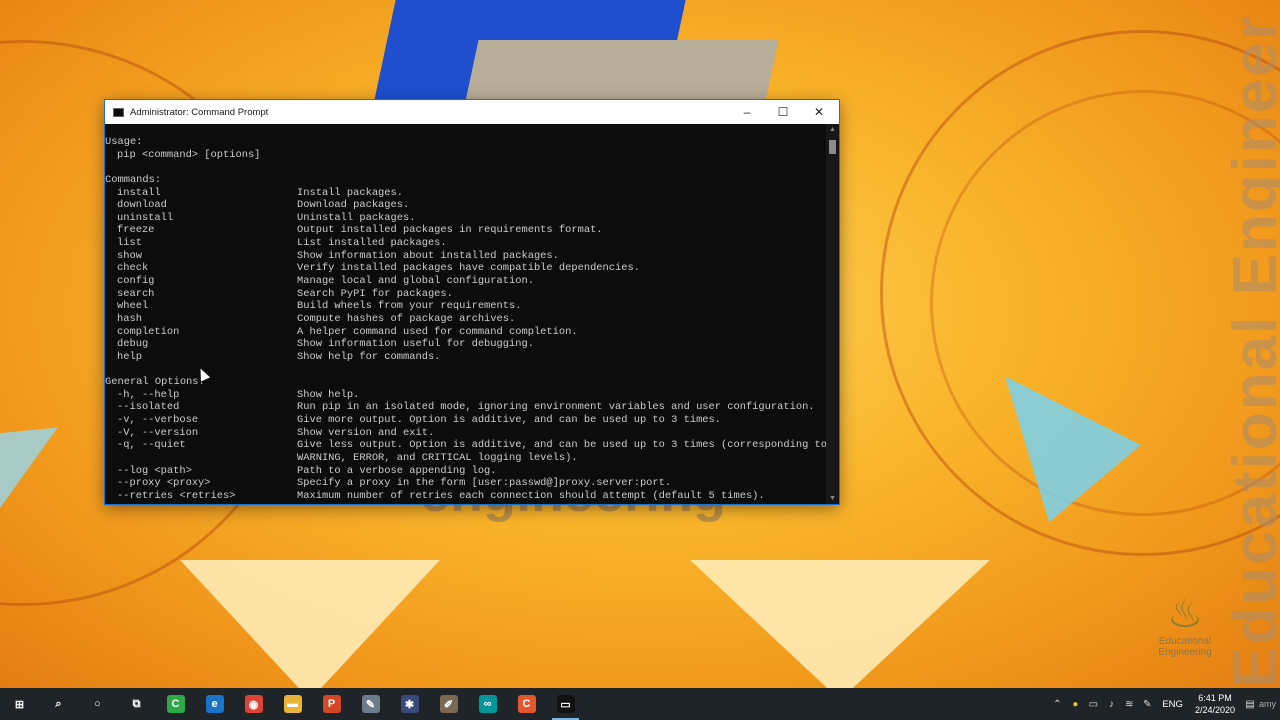  I want to click on window-title: Administrator: Command Prompt, so click(199, 112).